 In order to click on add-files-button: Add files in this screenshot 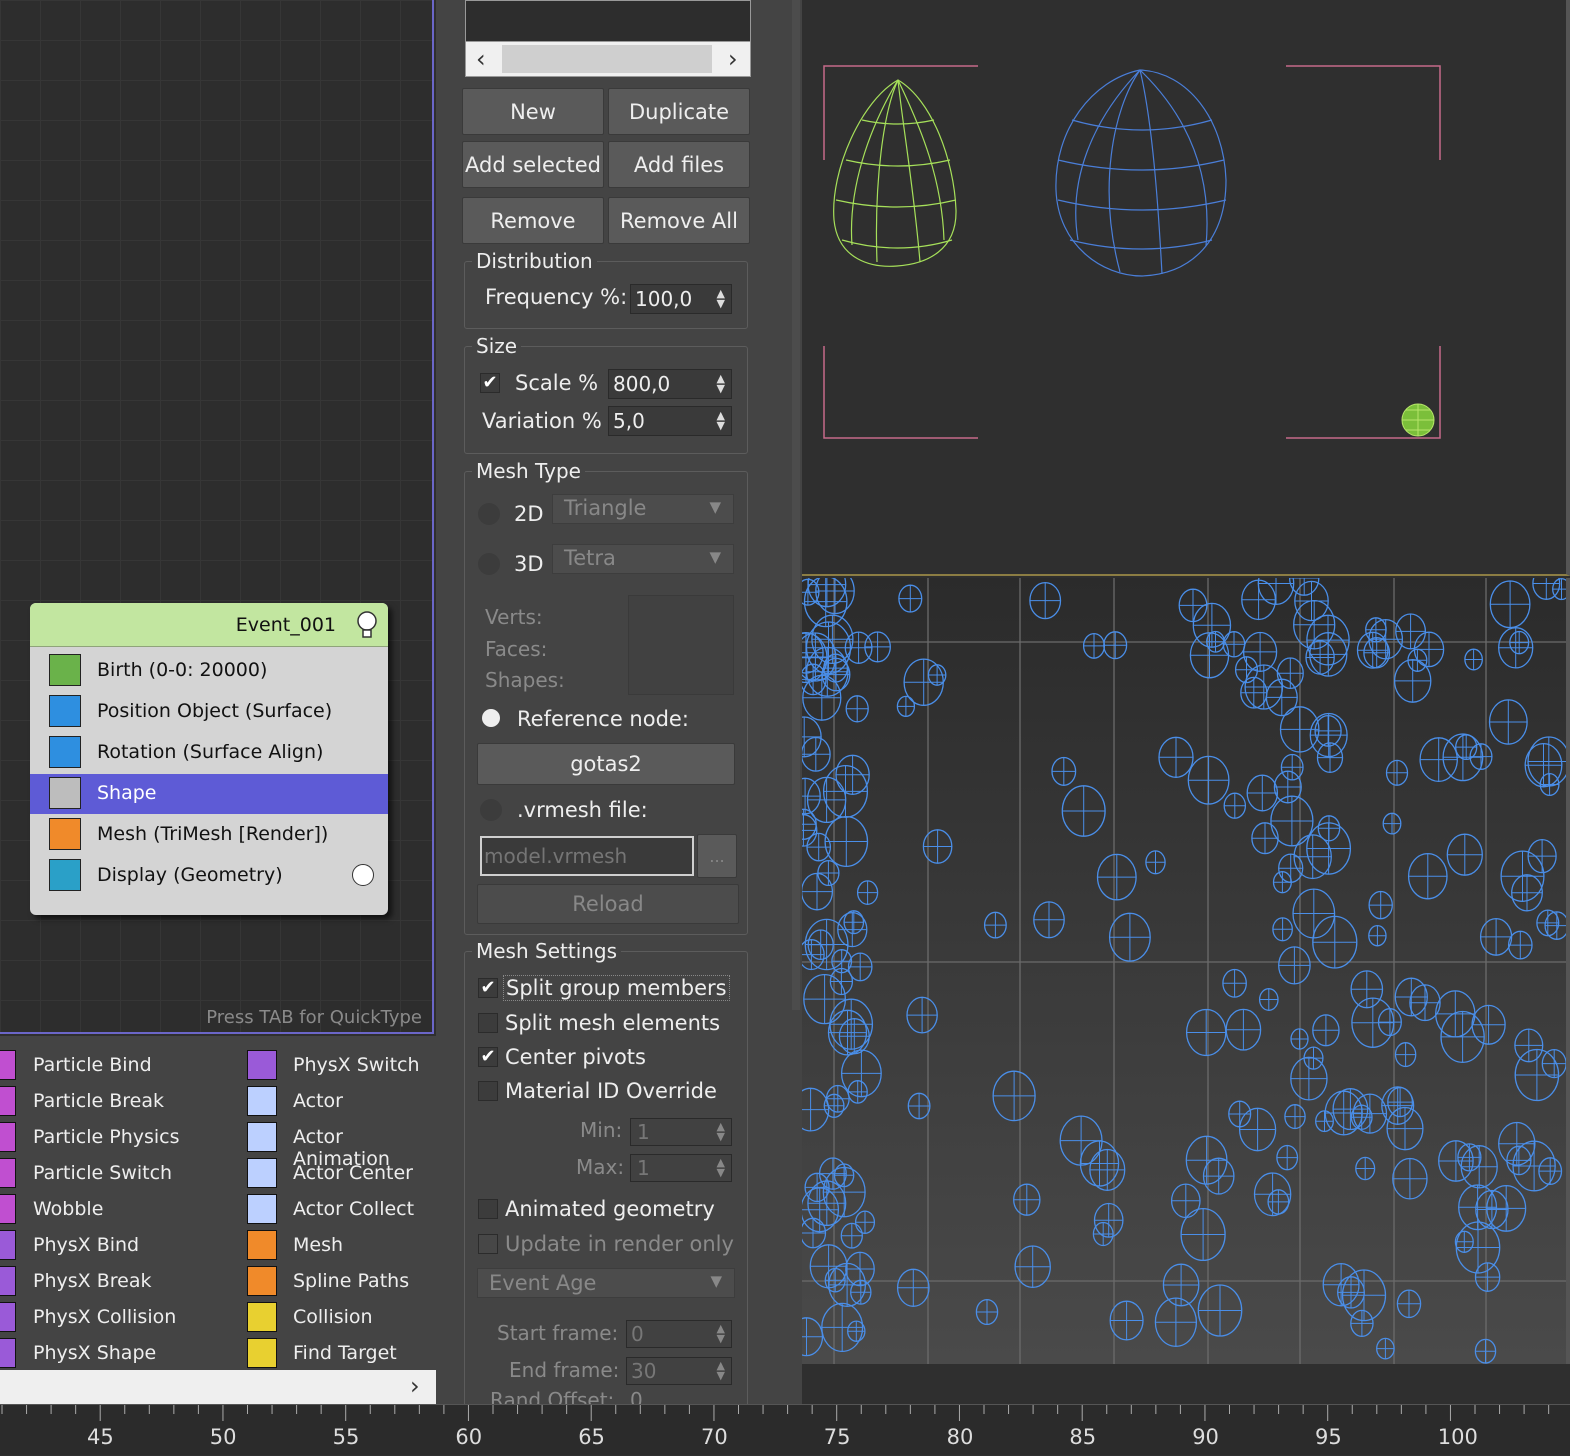, I will do `click(679, 164)`.